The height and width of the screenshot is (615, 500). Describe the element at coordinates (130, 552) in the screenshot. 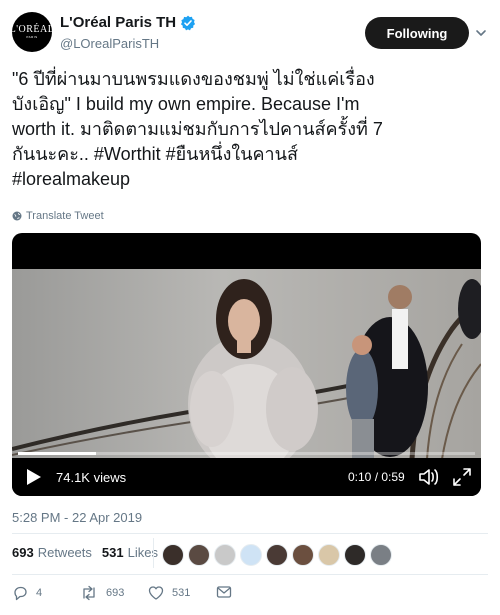

I see `likes-stat: 531 Likes` at that location.